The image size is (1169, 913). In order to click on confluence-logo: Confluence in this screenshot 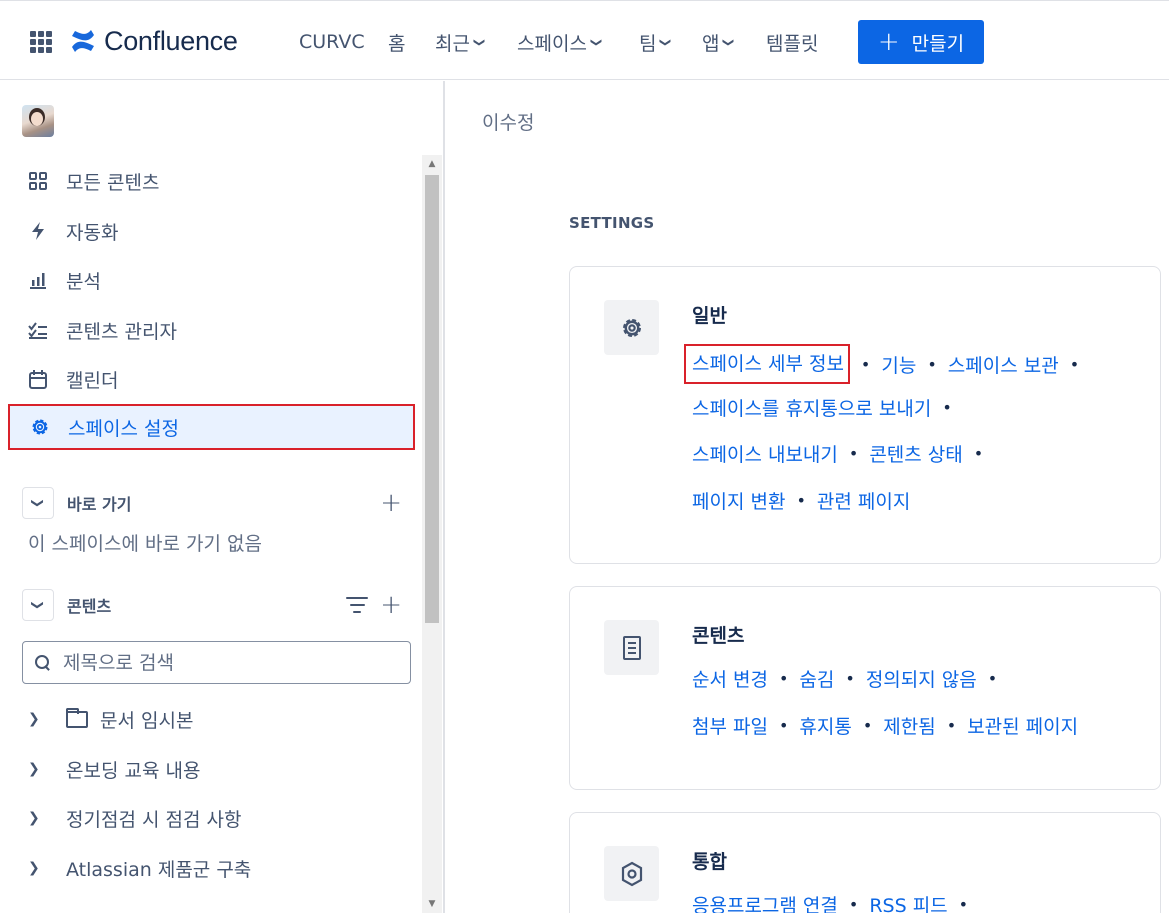, I will do `click(154, 41)`.